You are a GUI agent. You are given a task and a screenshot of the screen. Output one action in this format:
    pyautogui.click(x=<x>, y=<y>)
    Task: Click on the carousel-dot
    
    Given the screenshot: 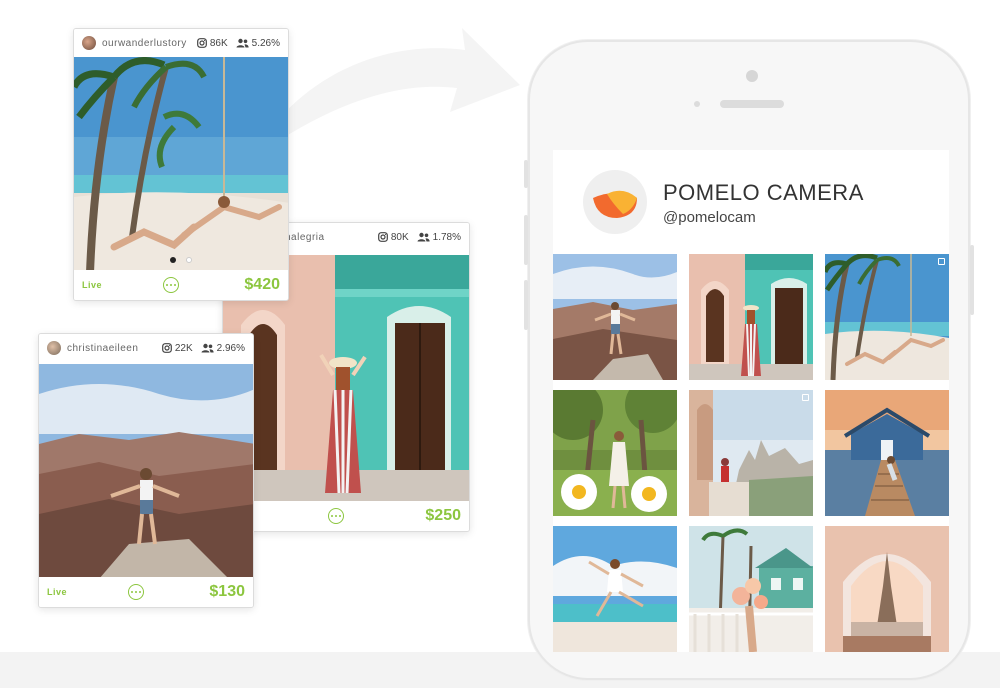 What is the action you would take?
    pyautogui.click(x=189, y=260)
    